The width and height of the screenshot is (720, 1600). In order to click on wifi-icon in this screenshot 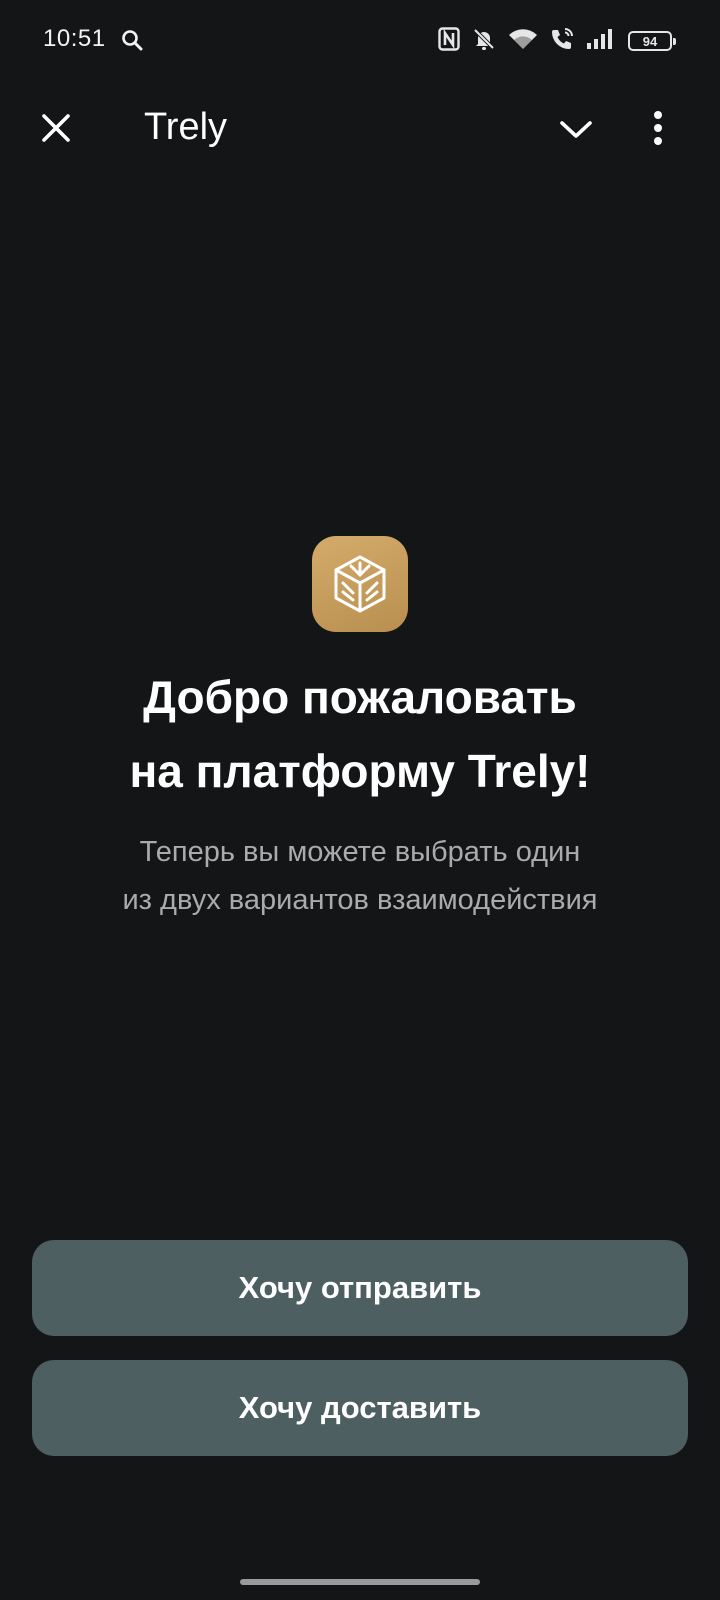, I will do `click(523, 41)`.